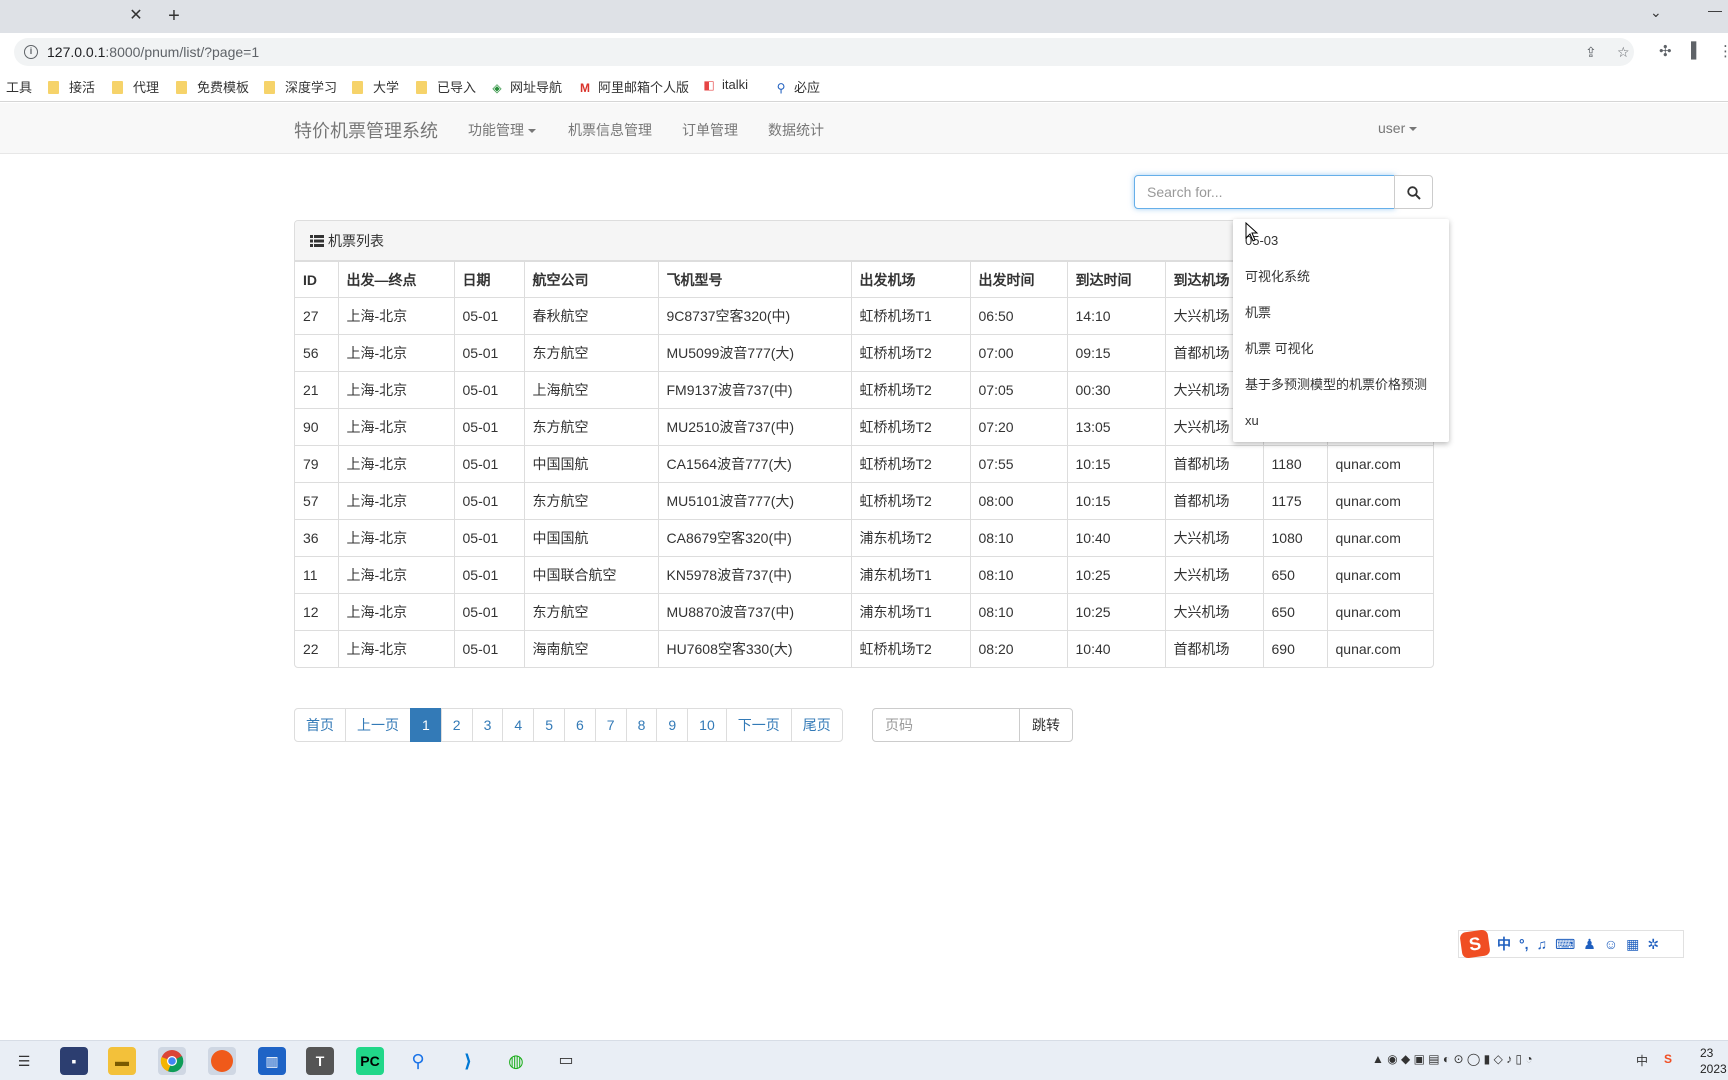 The height and width of the screenshot is (1080, 1728). Describe the element at coordinates (758, 725) in the screenshot. I see `page-link: 下一页` at that location.